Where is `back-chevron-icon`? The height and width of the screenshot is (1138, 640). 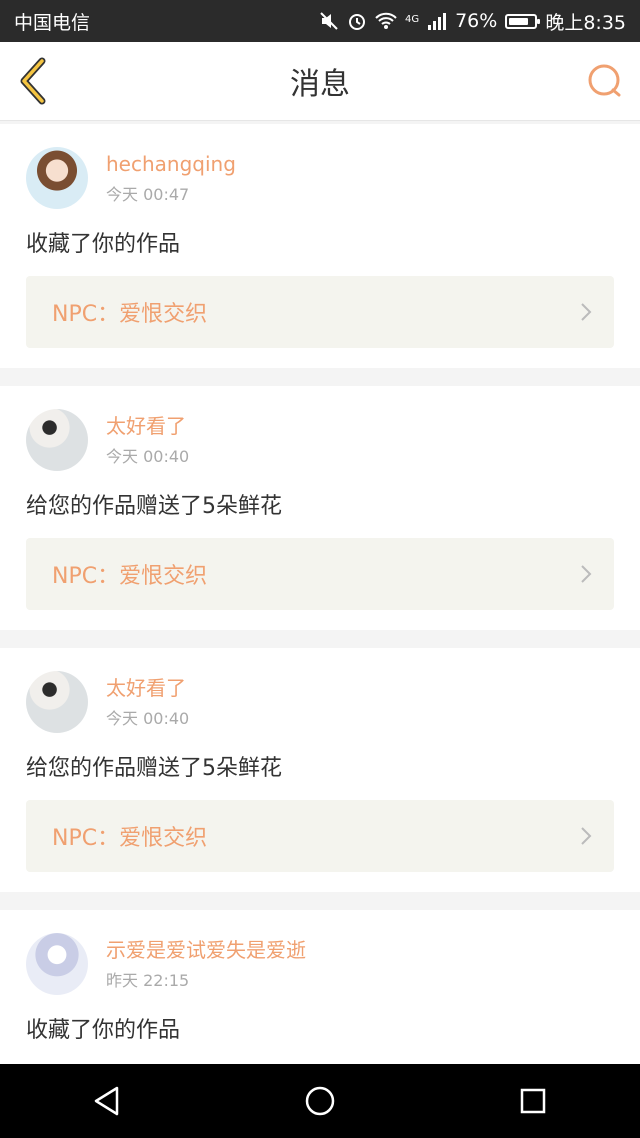 back-chevron-icon is located at coordinates (33, 81).